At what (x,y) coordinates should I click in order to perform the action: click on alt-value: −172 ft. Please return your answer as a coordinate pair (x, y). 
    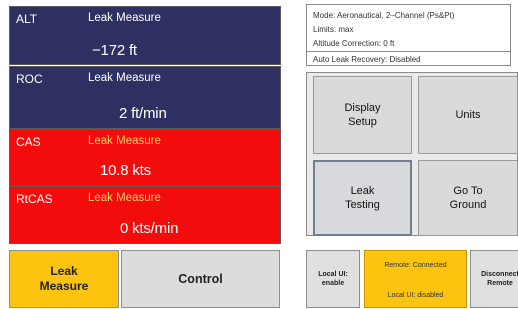
    Looking at the image, I should click on (114, 50).